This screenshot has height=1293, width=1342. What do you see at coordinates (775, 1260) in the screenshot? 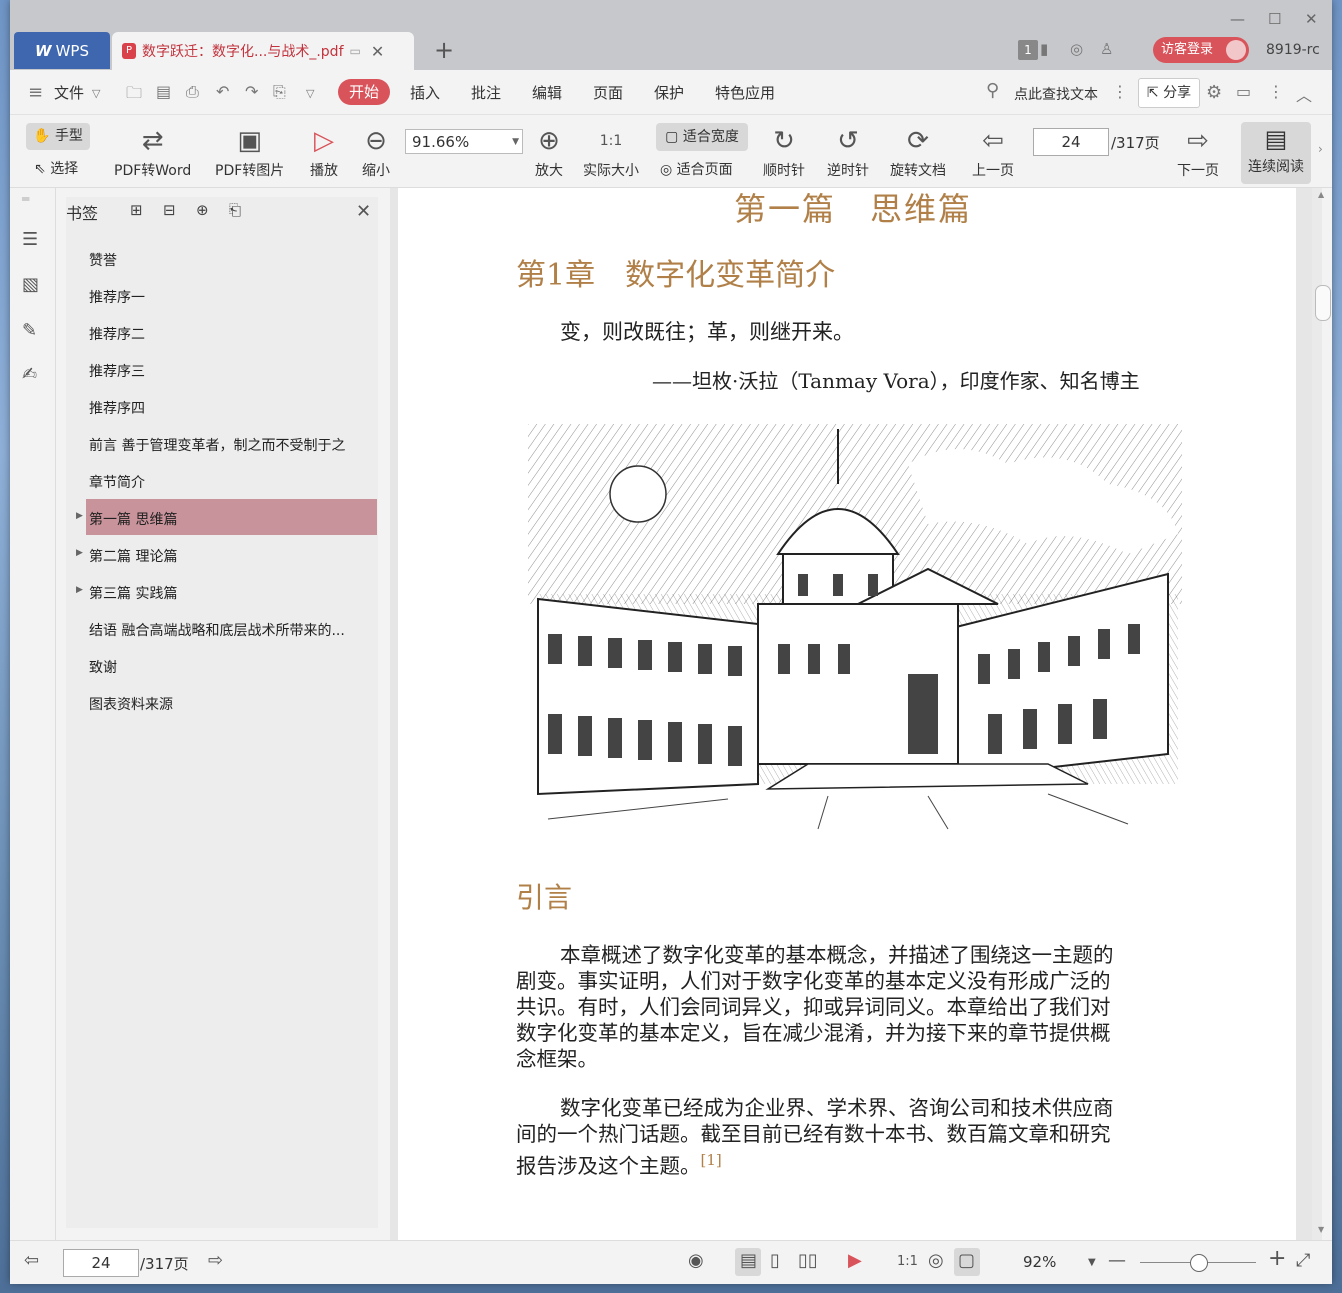
I see `single-page-icon: ▯` at bounding box center [775, 1260].